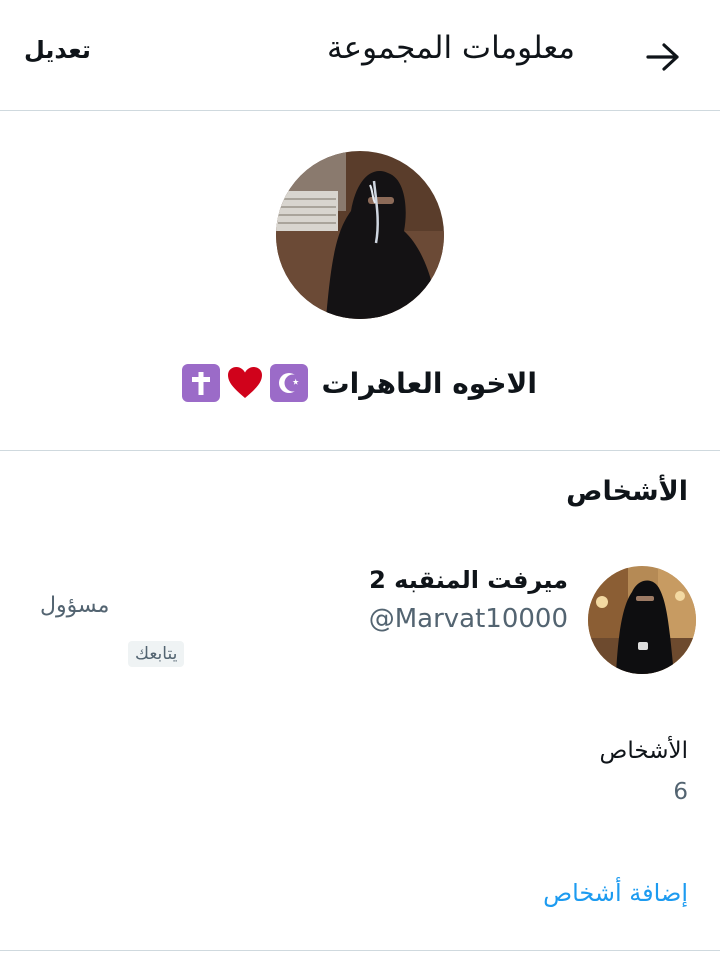  Describe the element at coordinates (156, 654) in the screenshot. I see `follows-you-badge: يتابعك` at that location.